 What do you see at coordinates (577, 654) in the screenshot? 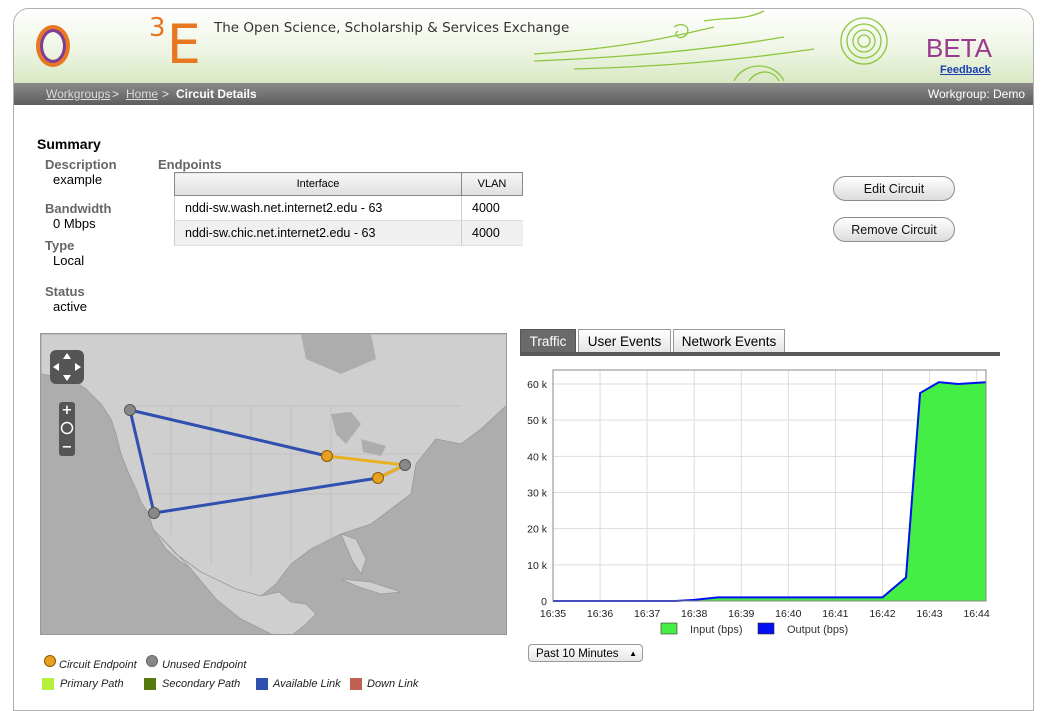
I see `time-range-value: Past 10 Minutes` at bounding box center [577, 654].